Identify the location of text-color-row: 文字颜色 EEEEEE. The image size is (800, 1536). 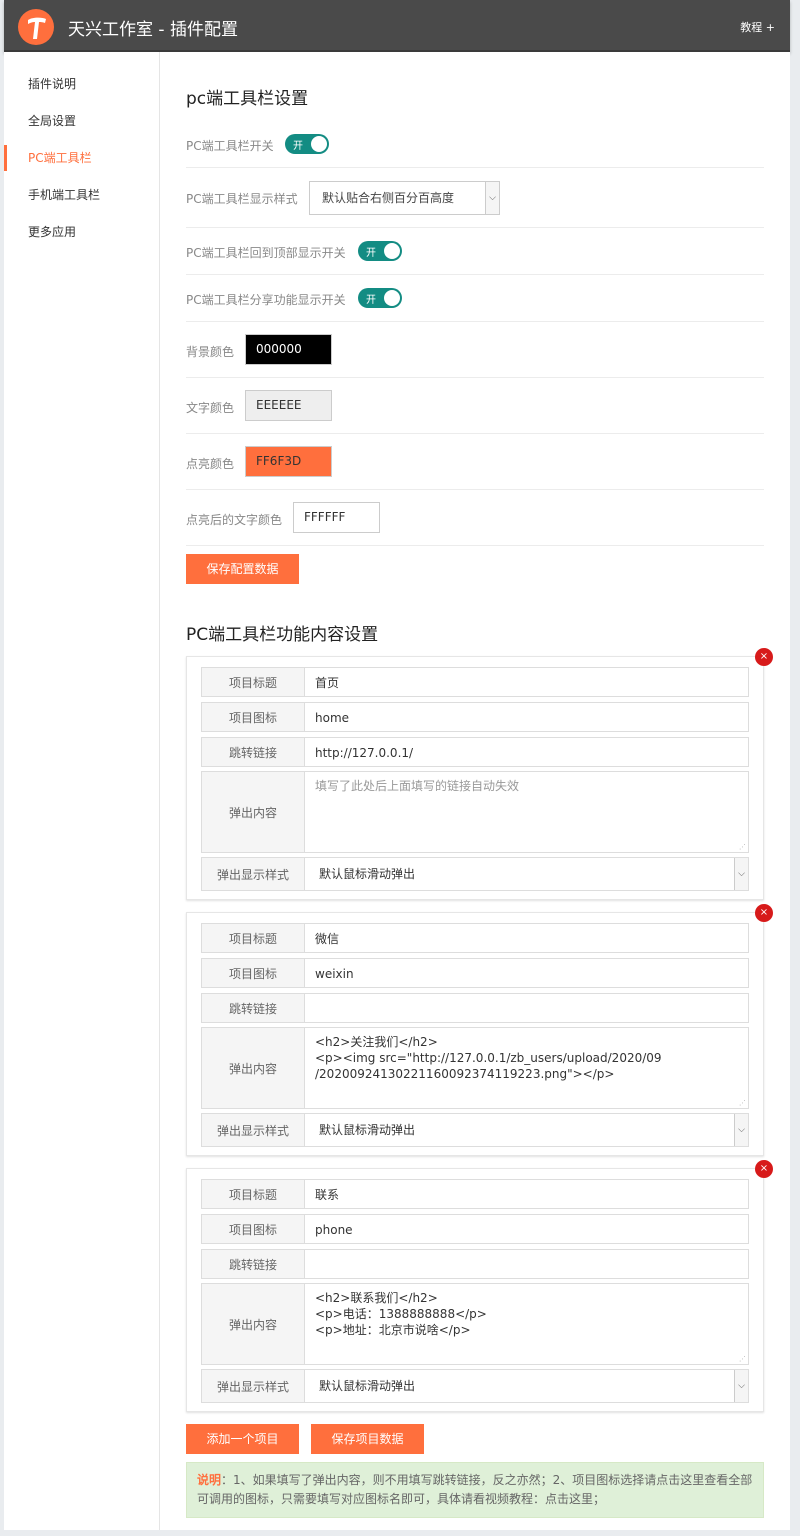
(475, 406).